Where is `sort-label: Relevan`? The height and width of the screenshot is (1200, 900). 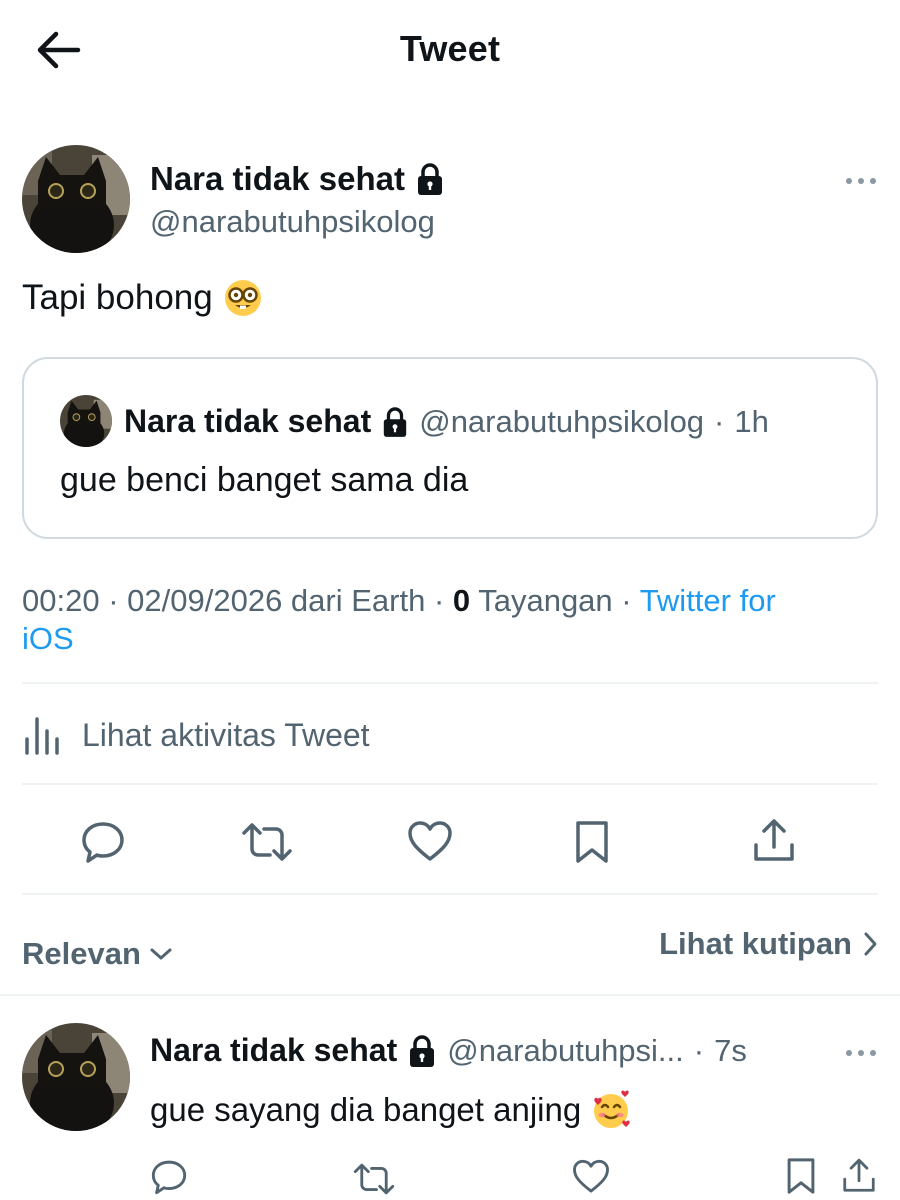
sort-label: Relevan is located at coordinates (81, 953).